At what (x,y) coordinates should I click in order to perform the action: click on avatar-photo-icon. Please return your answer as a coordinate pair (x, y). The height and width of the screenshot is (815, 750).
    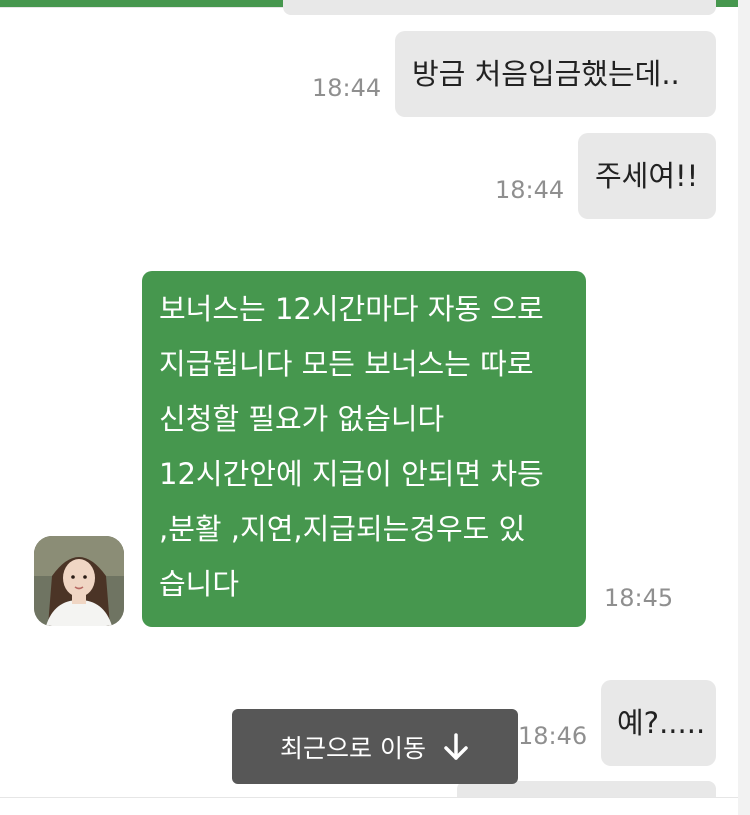
    Looking at the image, I should click on (79, 581).